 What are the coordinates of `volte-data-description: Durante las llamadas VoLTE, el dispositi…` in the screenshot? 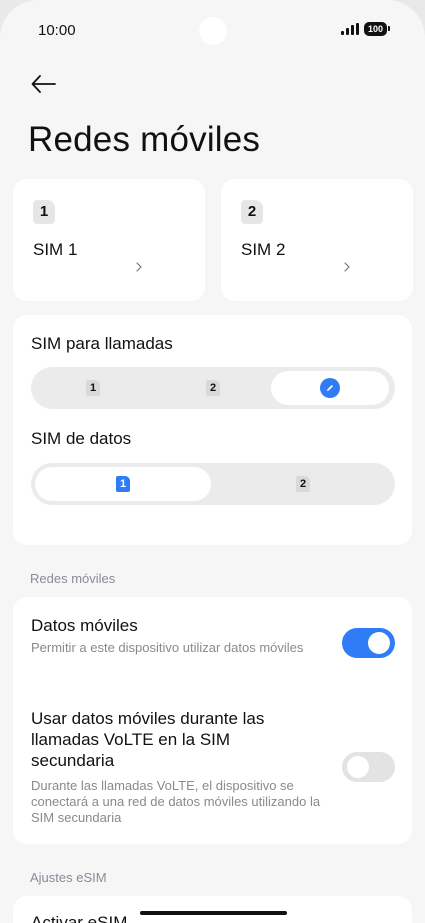 It's located at (176, 801).